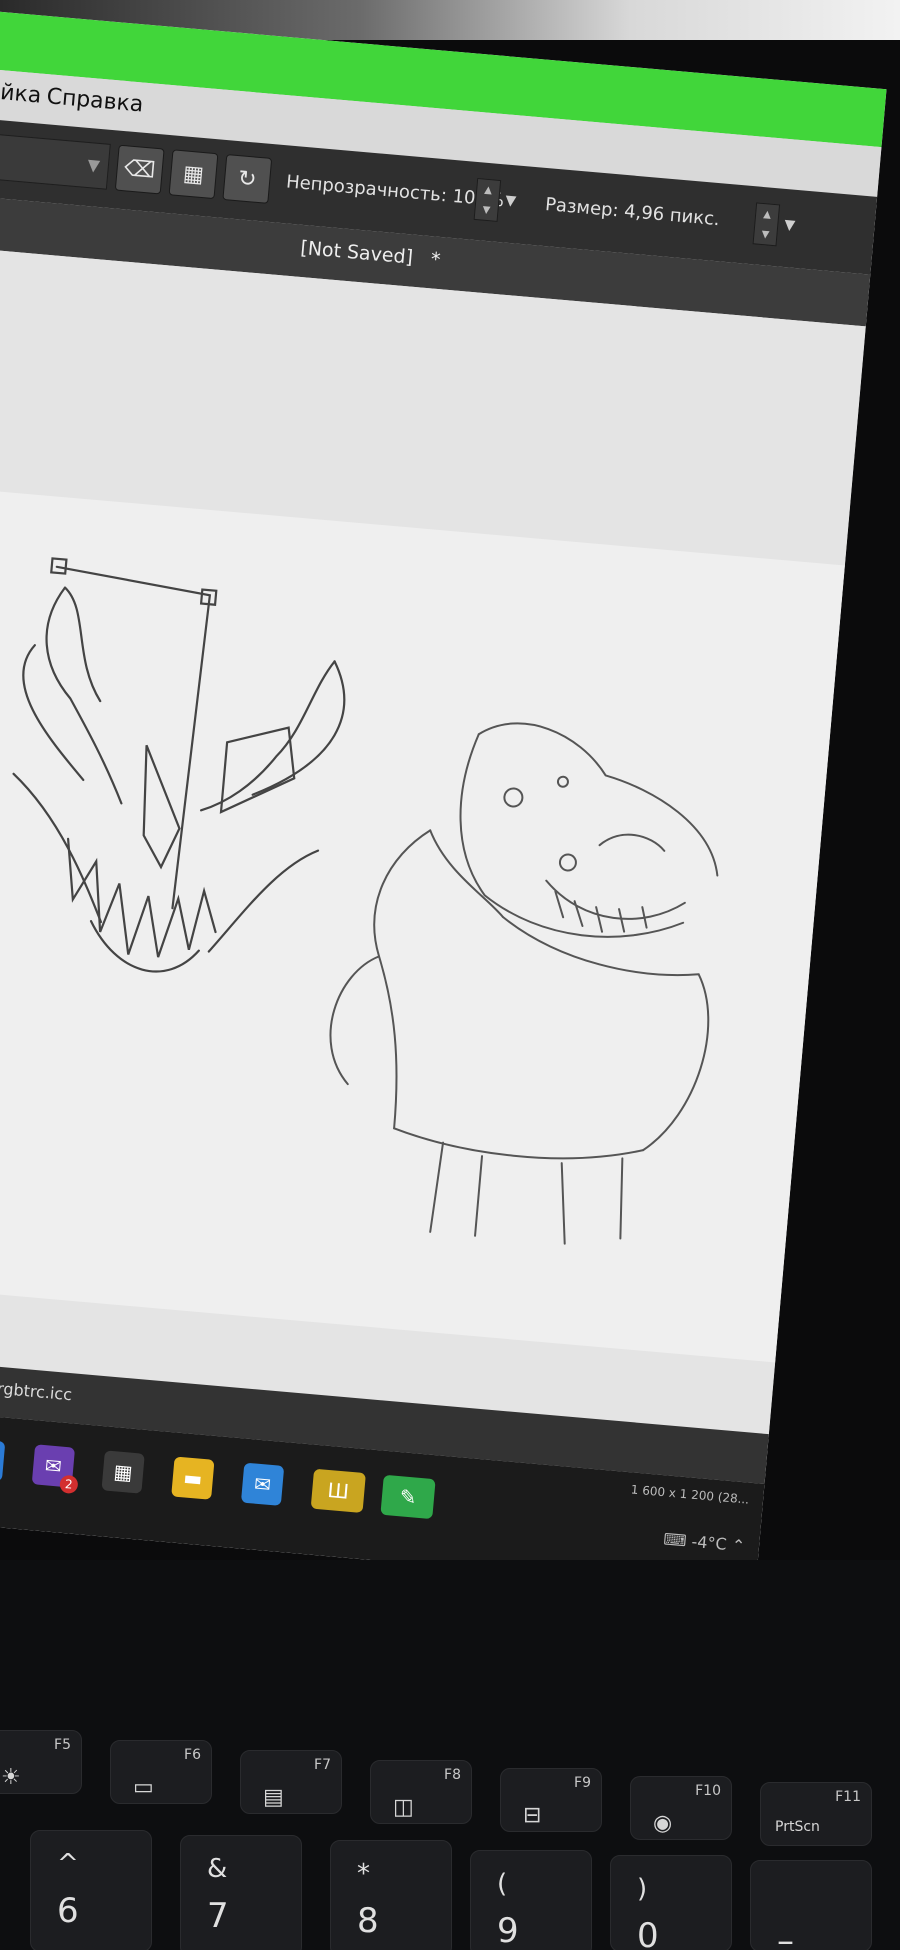 The image size is (900, 1950). I want to click on notification-badge: 2, so click(69, 1484).